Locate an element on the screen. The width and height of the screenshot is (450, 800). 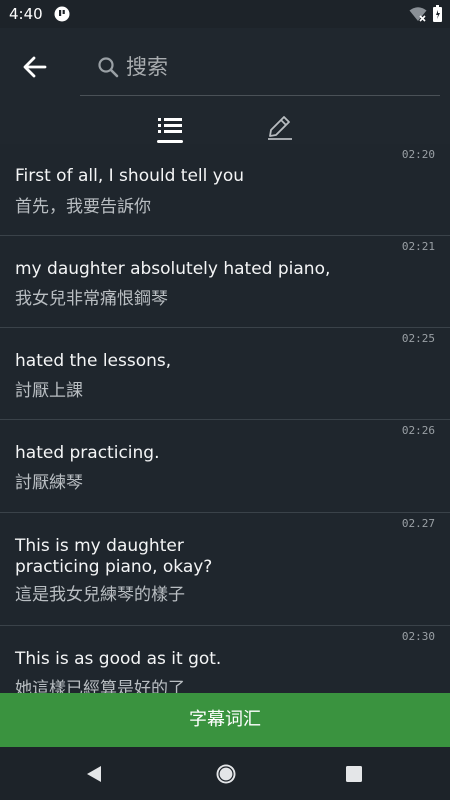
subtitle-vocabulary-button: 字幕词汇 is located at coordinates (225, 720).